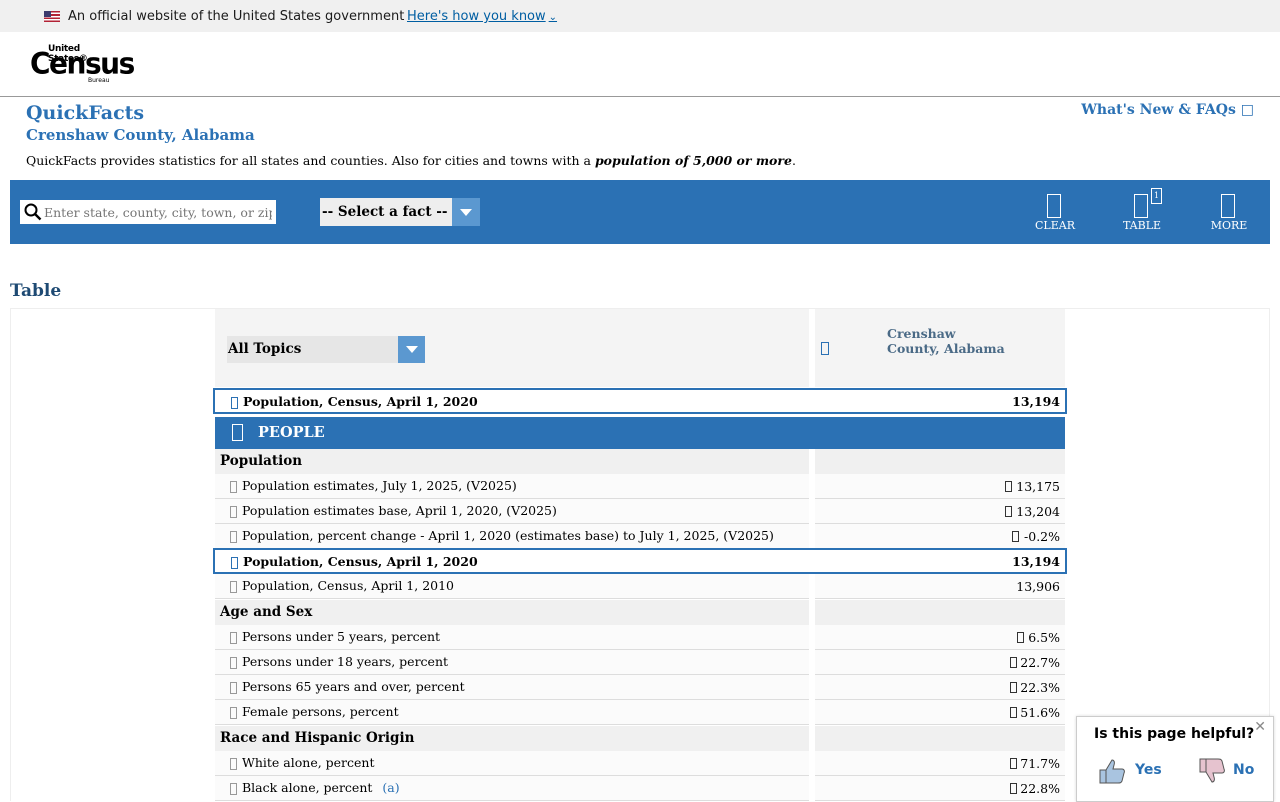 This screenshot has width=1280, height=802. Describe the element at coordinates (1167, 110) in the screenshot. I see `whats-new-faqs-link: What's New & FAQs □` at that location.